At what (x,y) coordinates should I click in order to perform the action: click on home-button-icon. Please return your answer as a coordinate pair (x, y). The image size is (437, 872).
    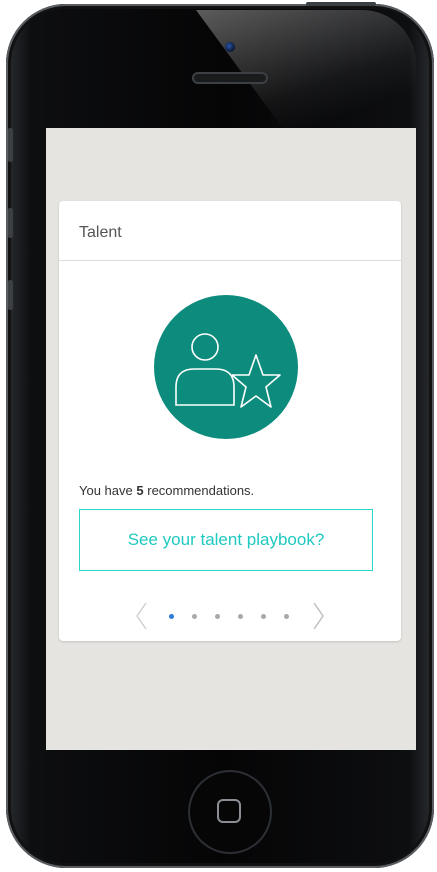
    Looking at the image, I should click on (229, 811).